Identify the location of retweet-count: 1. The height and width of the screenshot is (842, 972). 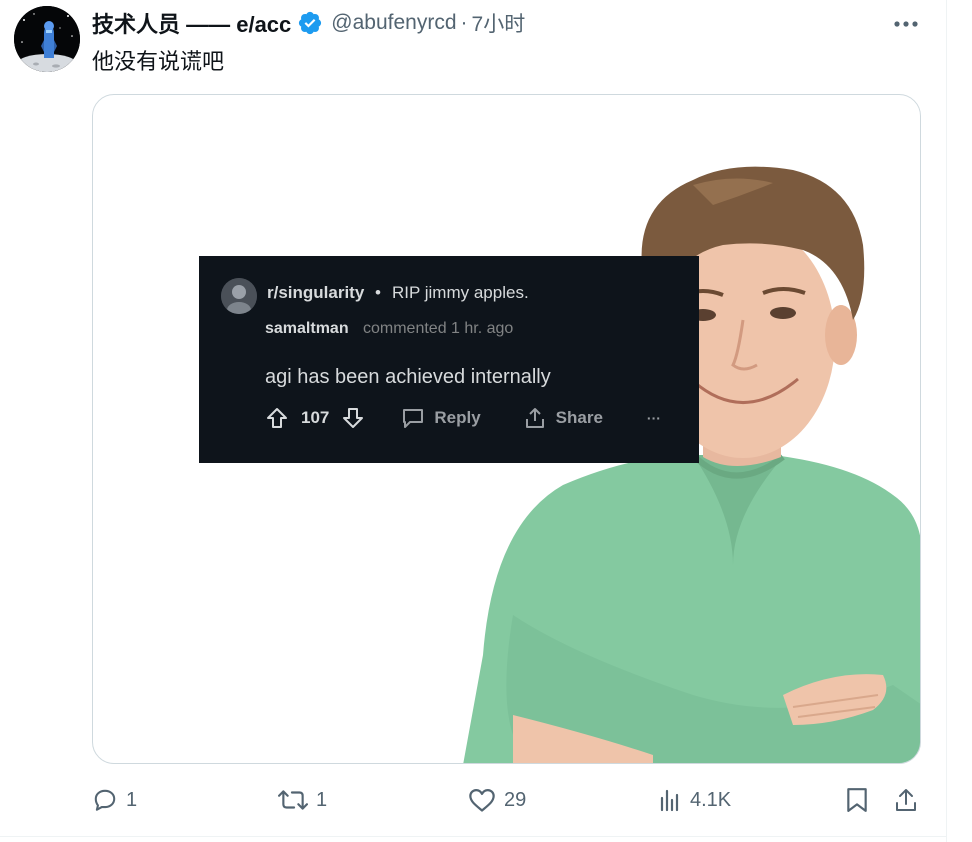
(322, 799).